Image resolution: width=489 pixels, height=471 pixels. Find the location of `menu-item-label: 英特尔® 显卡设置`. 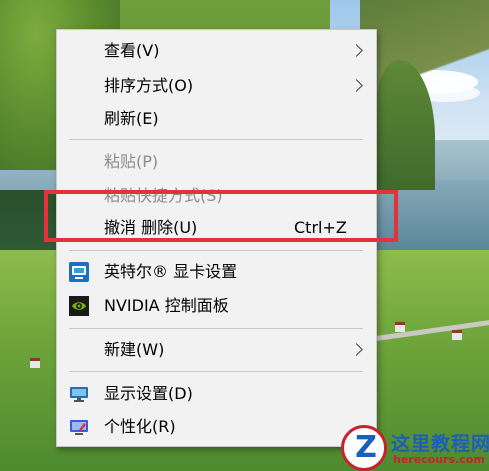

menu-item-label: 英特尔® 显卡设置 is located at coordinates (171, 271).